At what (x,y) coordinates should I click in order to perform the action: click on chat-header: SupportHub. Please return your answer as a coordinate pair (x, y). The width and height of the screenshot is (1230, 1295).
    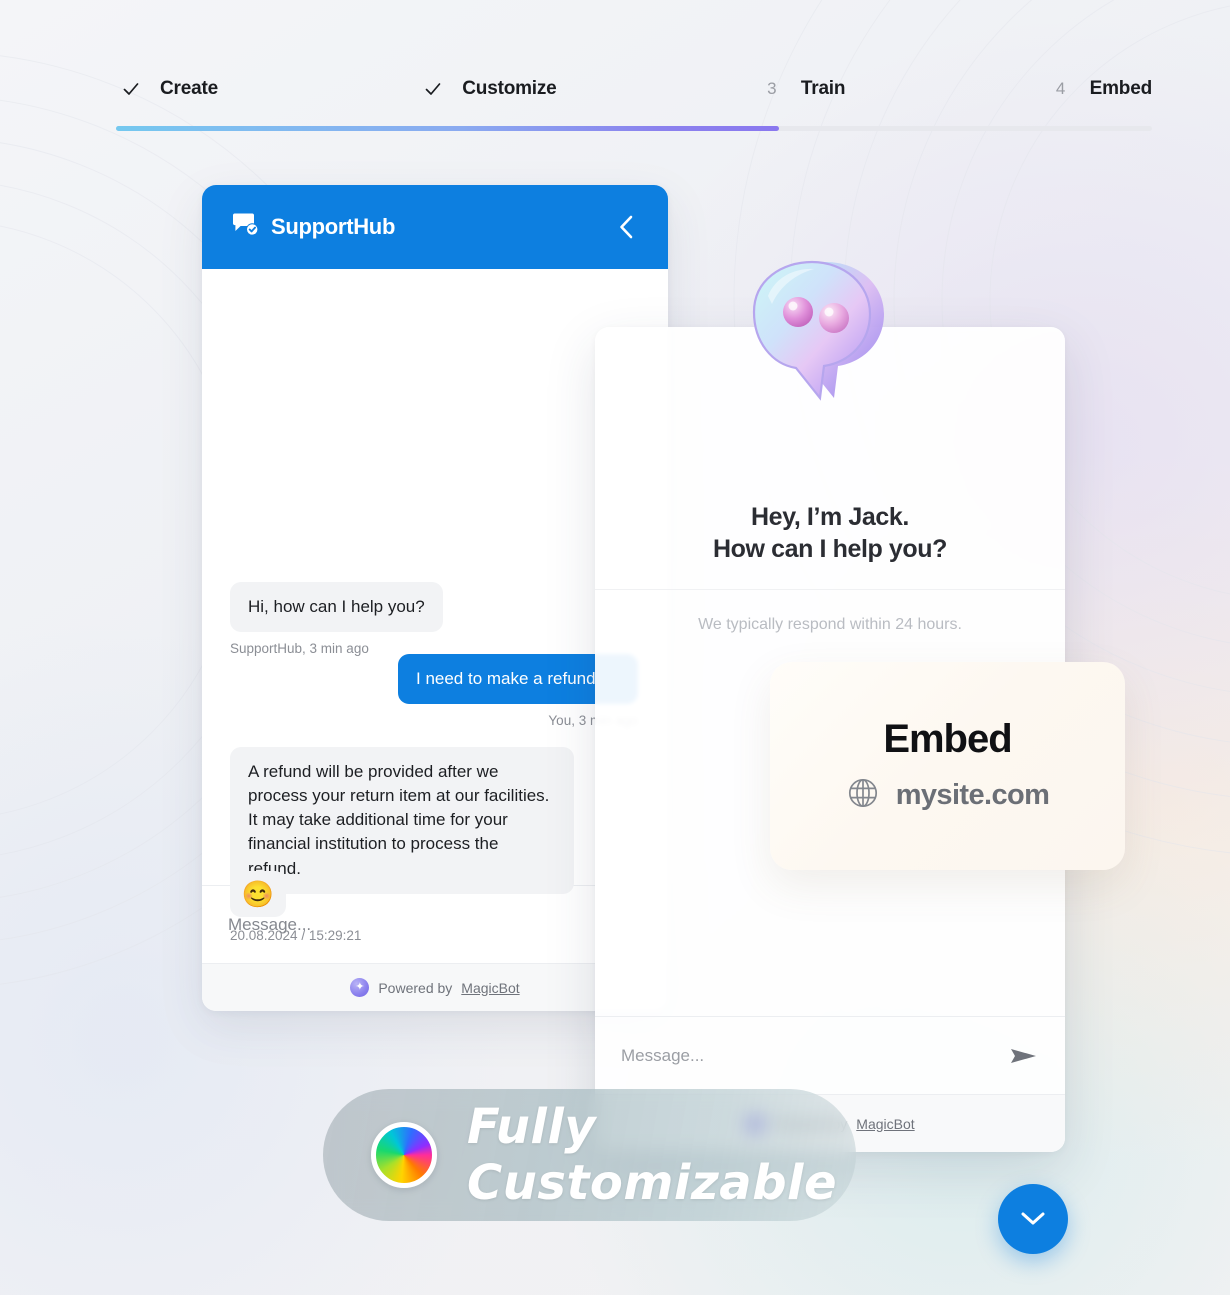
    Looking at the image, I should click on (435, 227).